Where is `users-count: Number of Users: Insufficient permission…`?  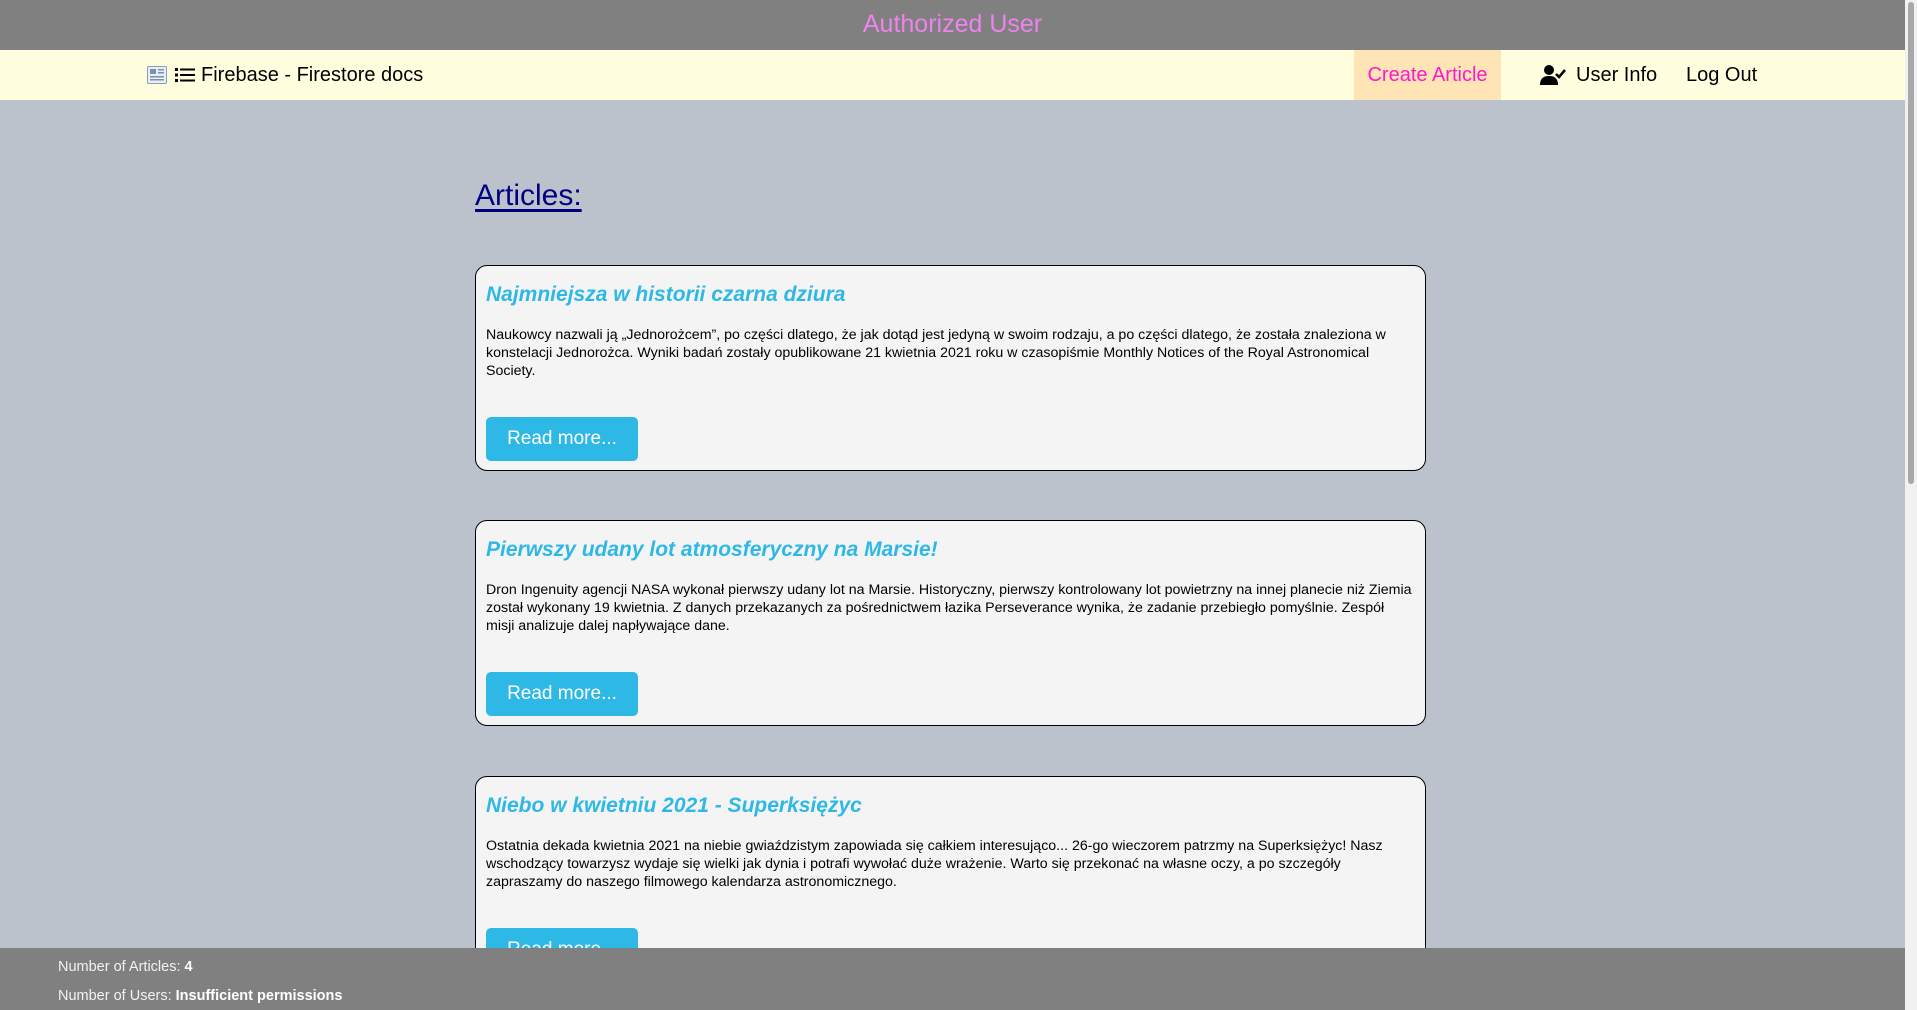
users-count: Number of Users: Insufficient permission… is located at coordinates (200, 996).